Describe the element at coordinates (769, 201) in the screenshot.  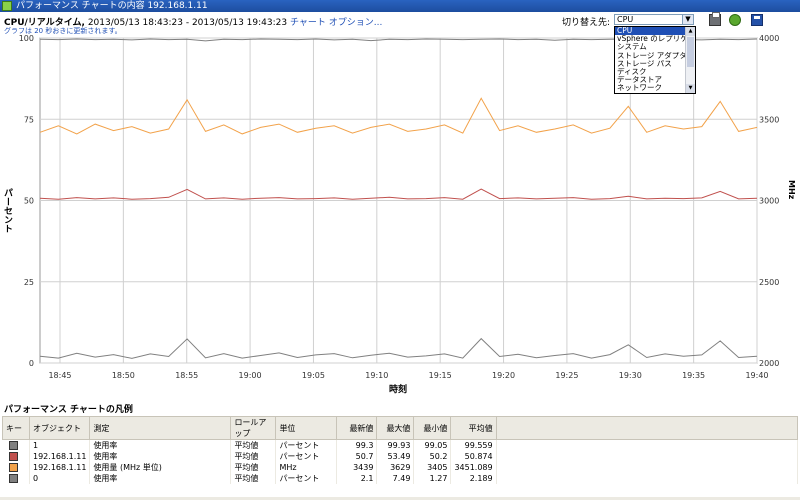
I see `y2-tick-label: 3000` at that location.